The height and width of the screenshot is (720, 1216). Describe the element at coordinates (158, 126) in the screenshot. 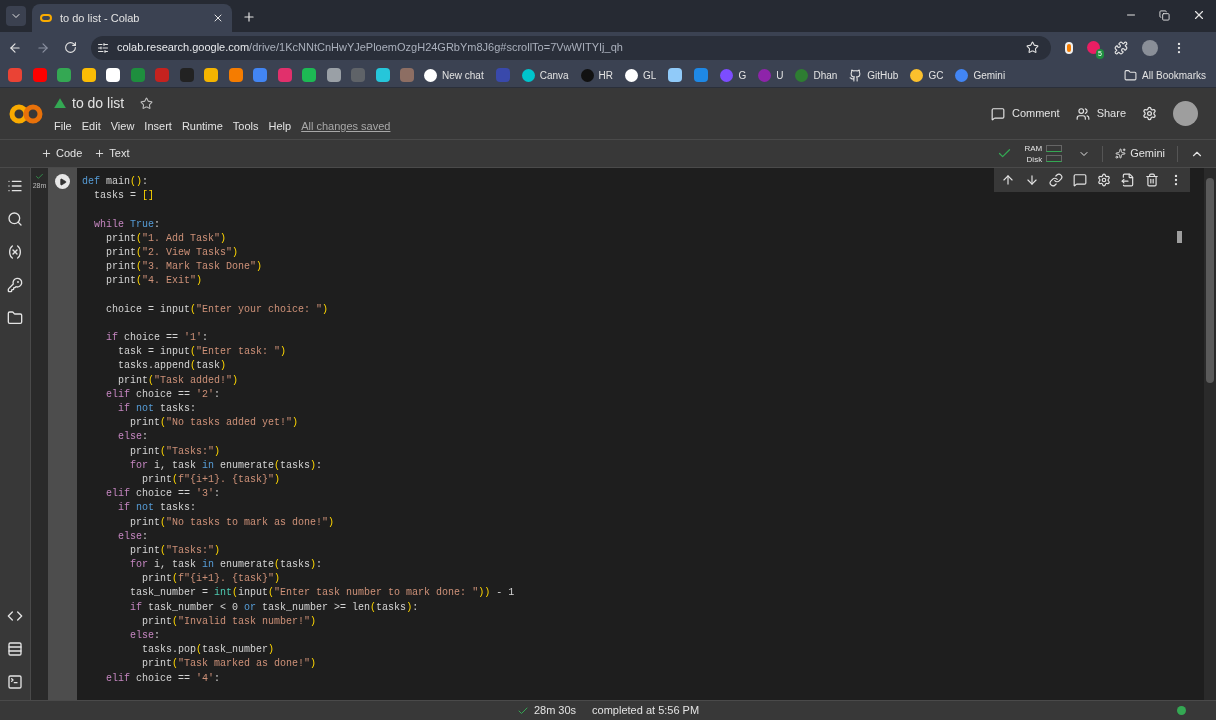

I see `menu-item: Insert` at that location.